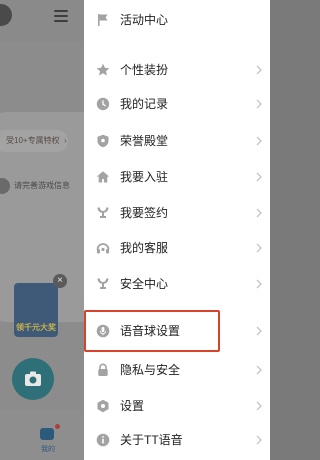 Image resolution: width=320 pixels, height=460 pixels. I want to click on lock-icon, so click(103, 369).